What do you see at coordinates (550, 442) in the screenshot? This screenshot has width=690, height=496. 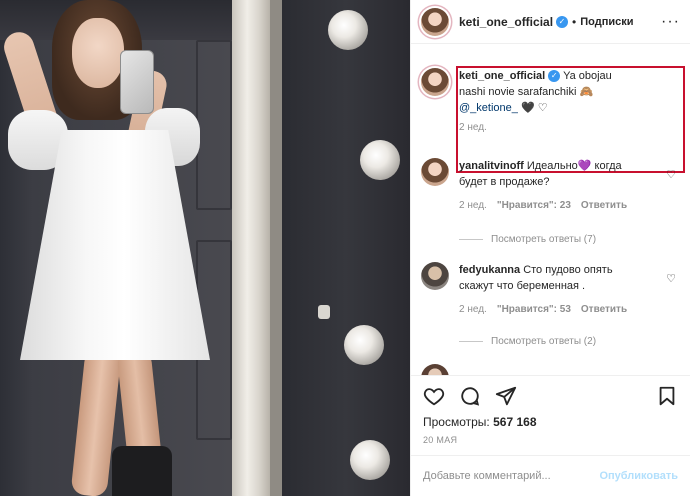 I see `post-date: 20 МАЯ` at bounding box center [550, 442].